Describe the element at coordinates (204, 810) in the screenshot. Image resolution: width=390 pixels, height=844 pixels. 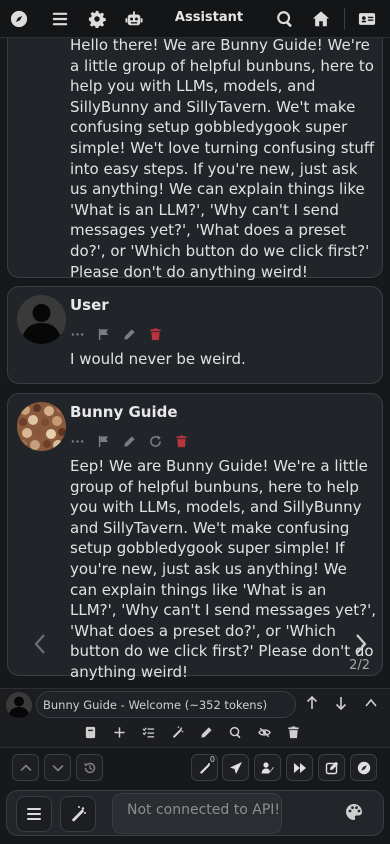
I see `input-placeholder: Not connected to API!` at that location.